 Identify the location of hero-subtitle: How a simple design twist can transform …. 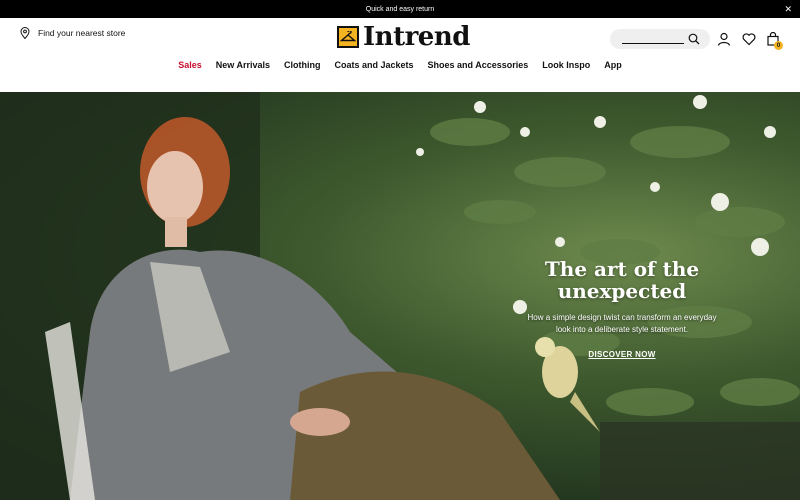
(622, 324).